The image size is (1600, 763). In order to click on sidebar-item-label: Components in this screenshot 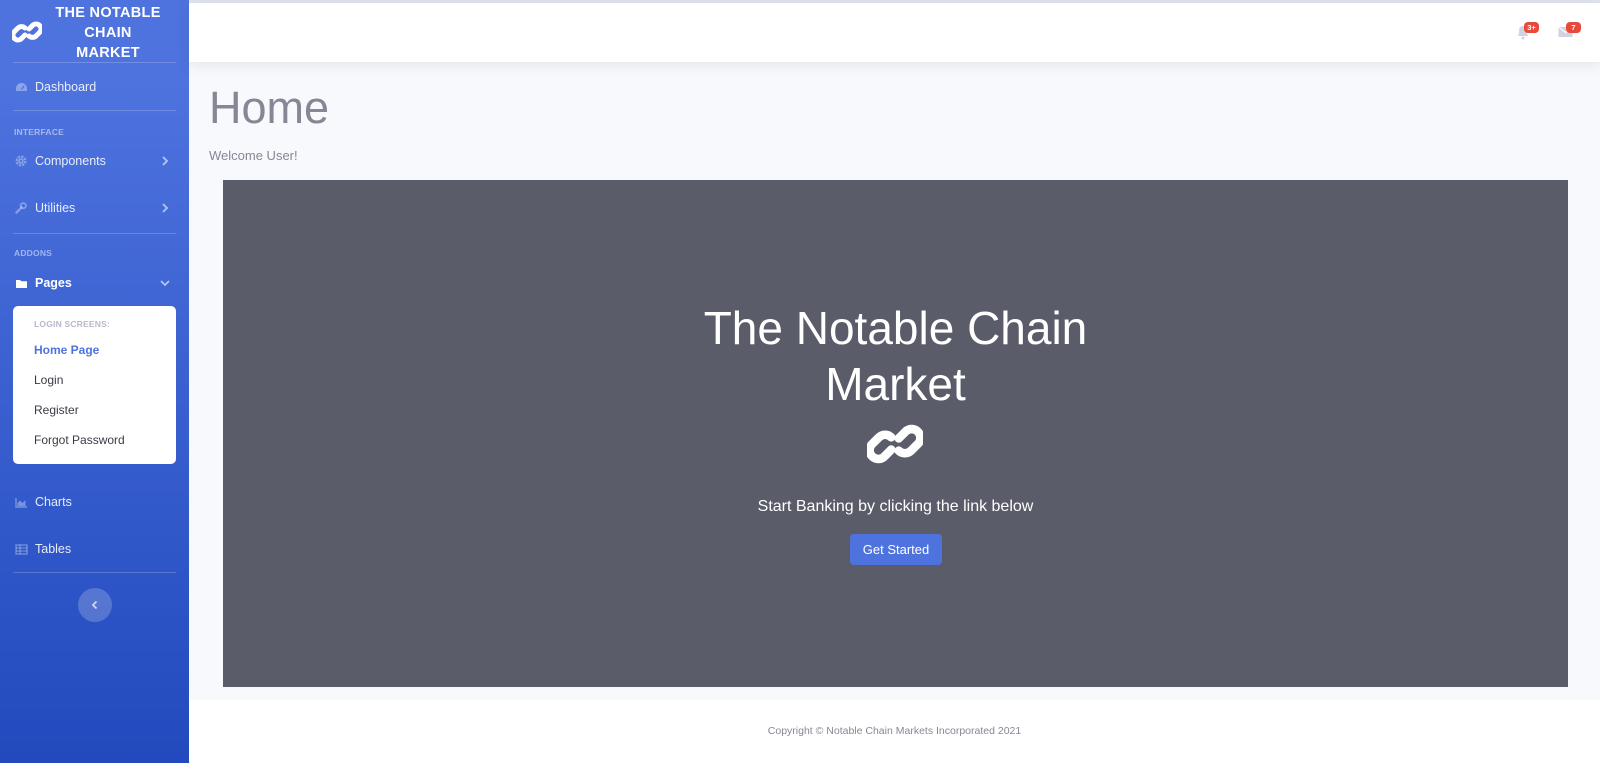, I will do `click(70, 161)`.